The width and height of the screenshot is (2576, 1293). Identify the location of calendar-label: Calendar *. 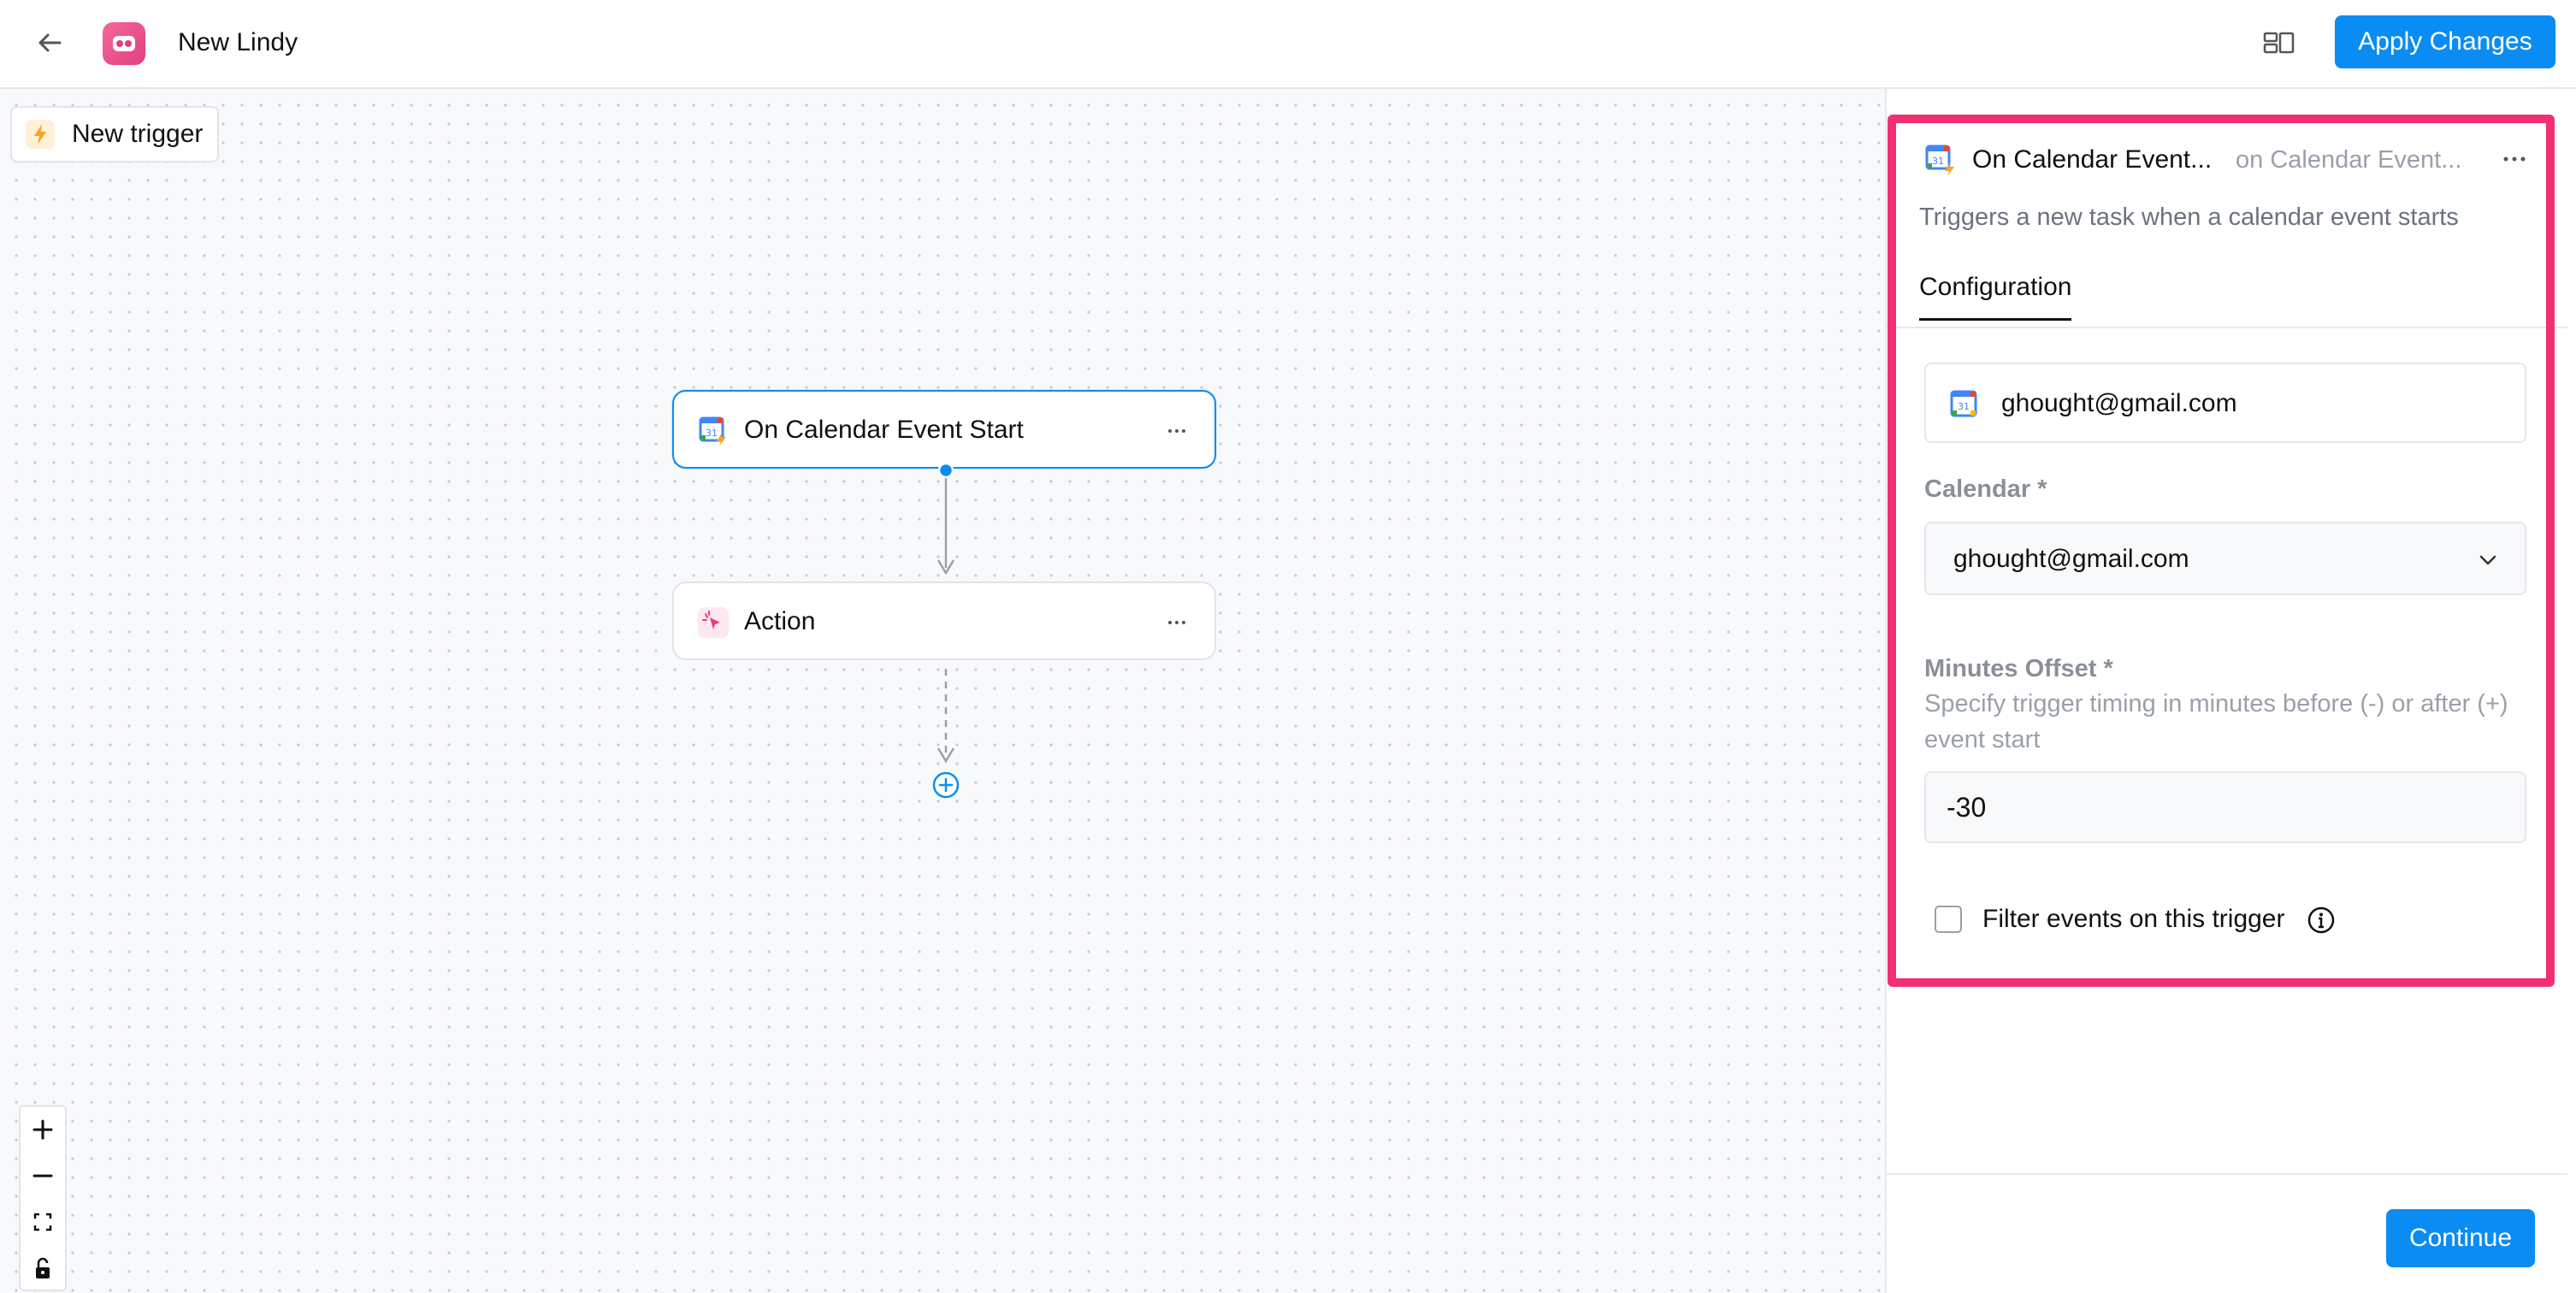
(1985, 489).